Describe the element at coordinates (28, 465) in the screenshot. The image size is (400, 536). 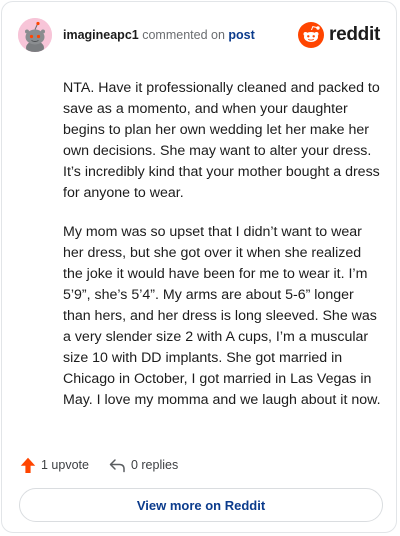
I see `upvote-arrow-icon` at that location.